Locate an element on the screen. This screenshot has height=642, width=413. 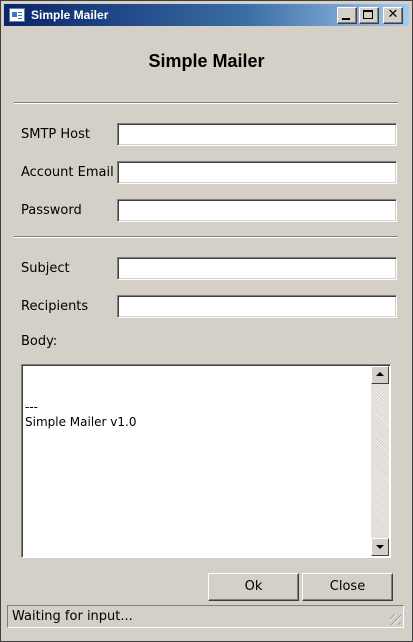
close-button: Close is located at coordinates (347, 587).